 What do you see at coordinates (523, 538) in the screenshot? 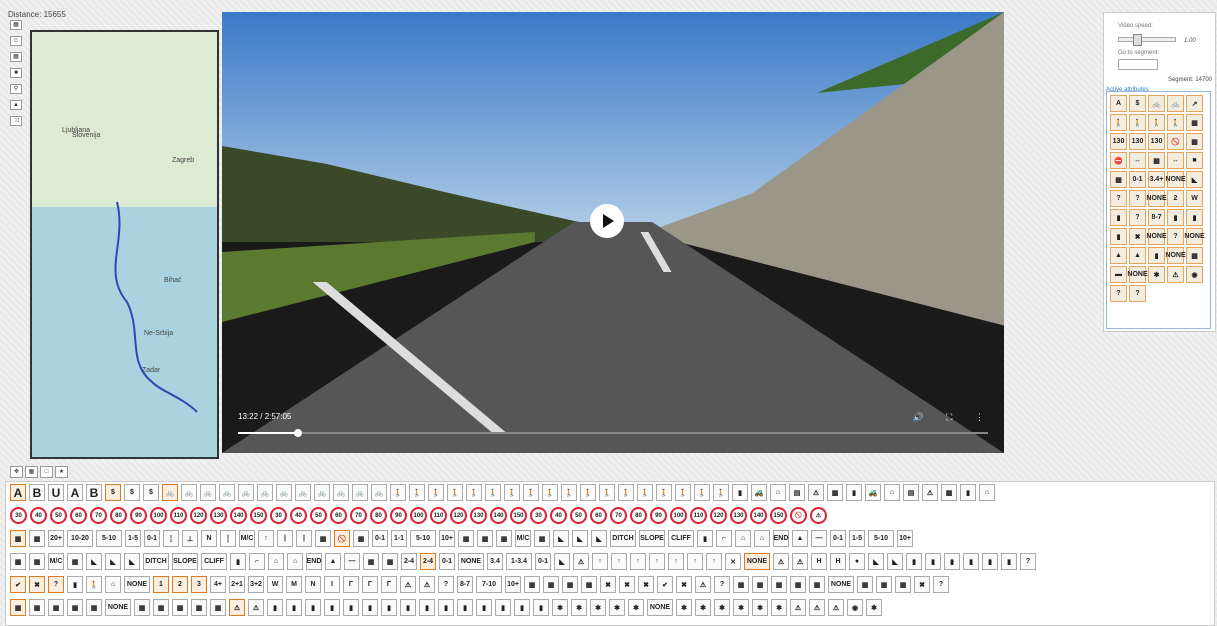
I see `palette-attribute-icon: M/C` at bounding box center [523, 538].